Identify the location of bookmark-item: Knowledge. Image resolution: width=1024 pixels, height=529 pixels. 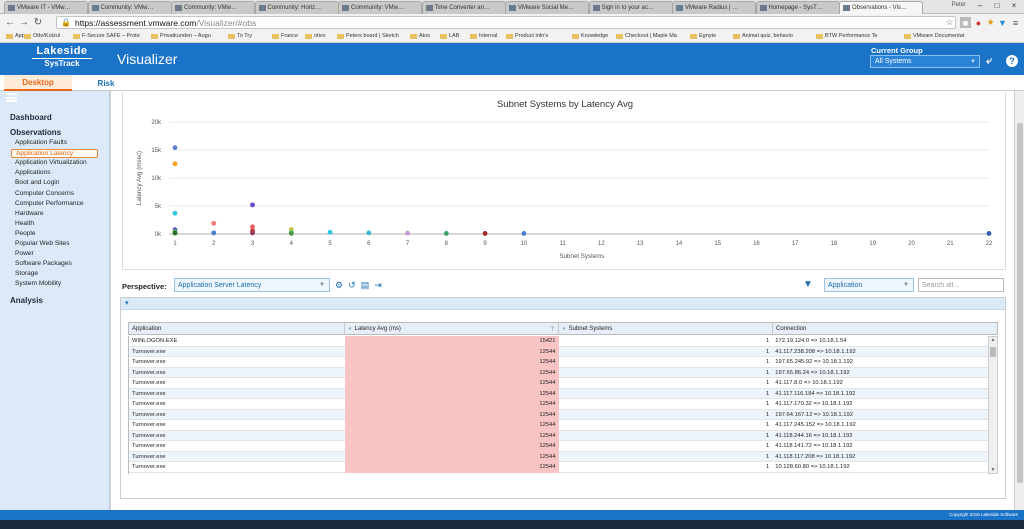
(590, 36).